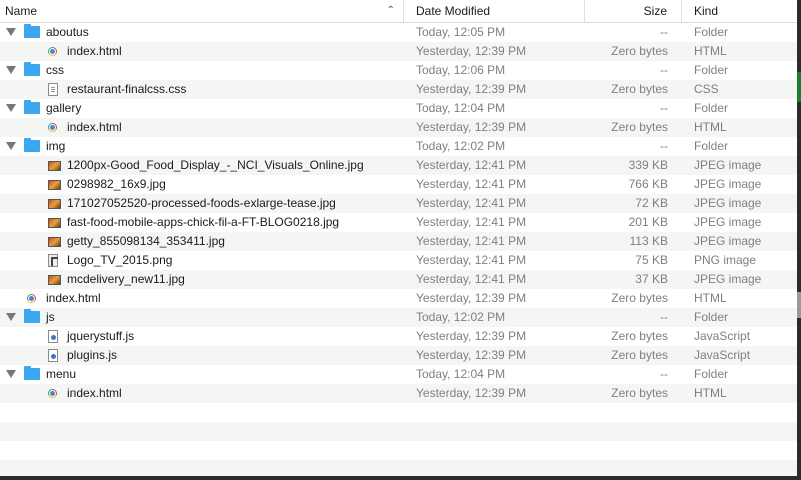  I want to click on file-kind: JavaScript, so click(722, 336).